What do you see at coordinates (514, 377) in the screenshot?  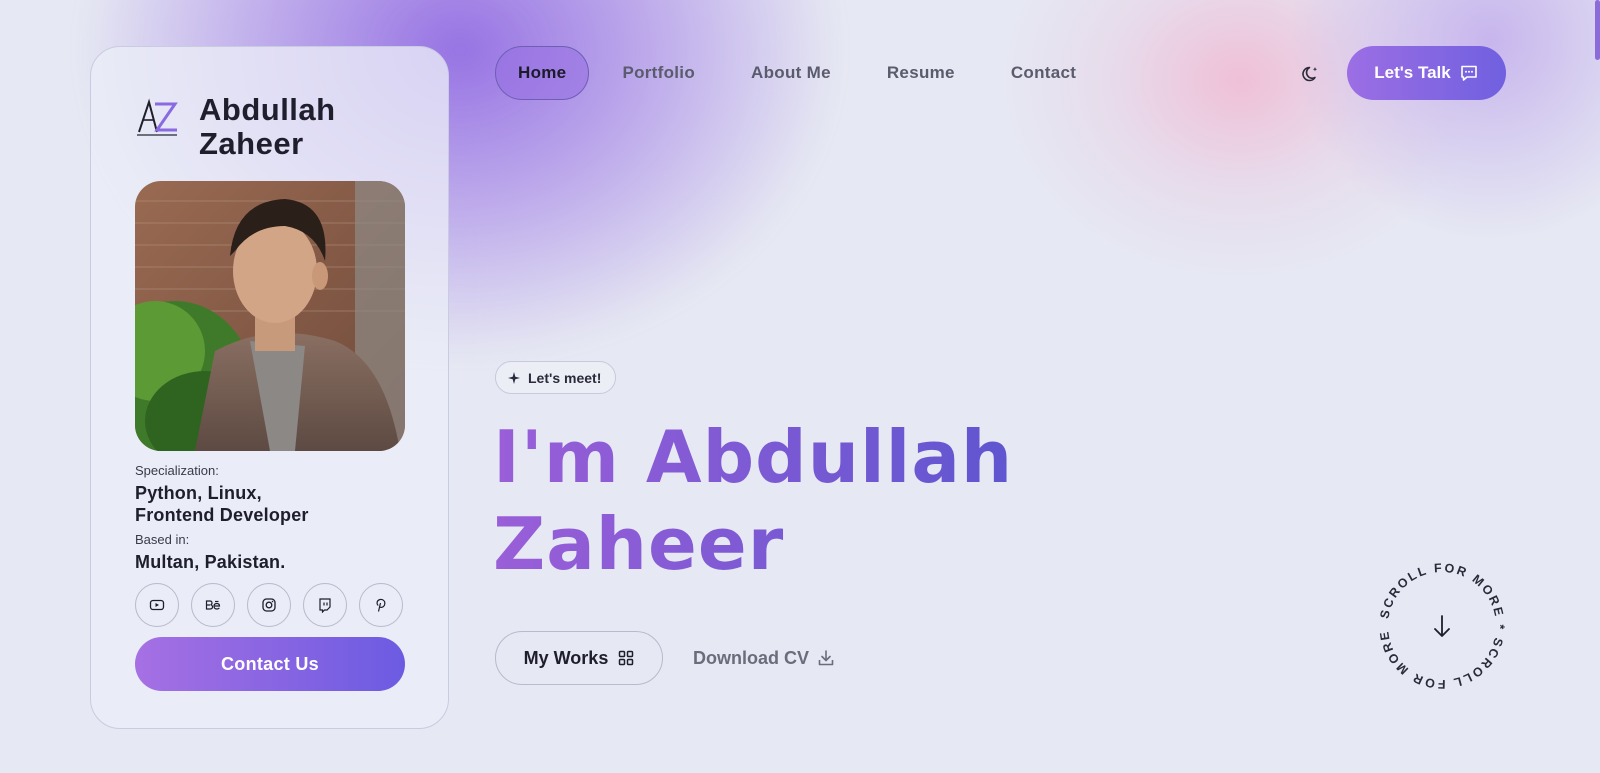 I see `sparkle-icon` at bounding box center [514, 377].